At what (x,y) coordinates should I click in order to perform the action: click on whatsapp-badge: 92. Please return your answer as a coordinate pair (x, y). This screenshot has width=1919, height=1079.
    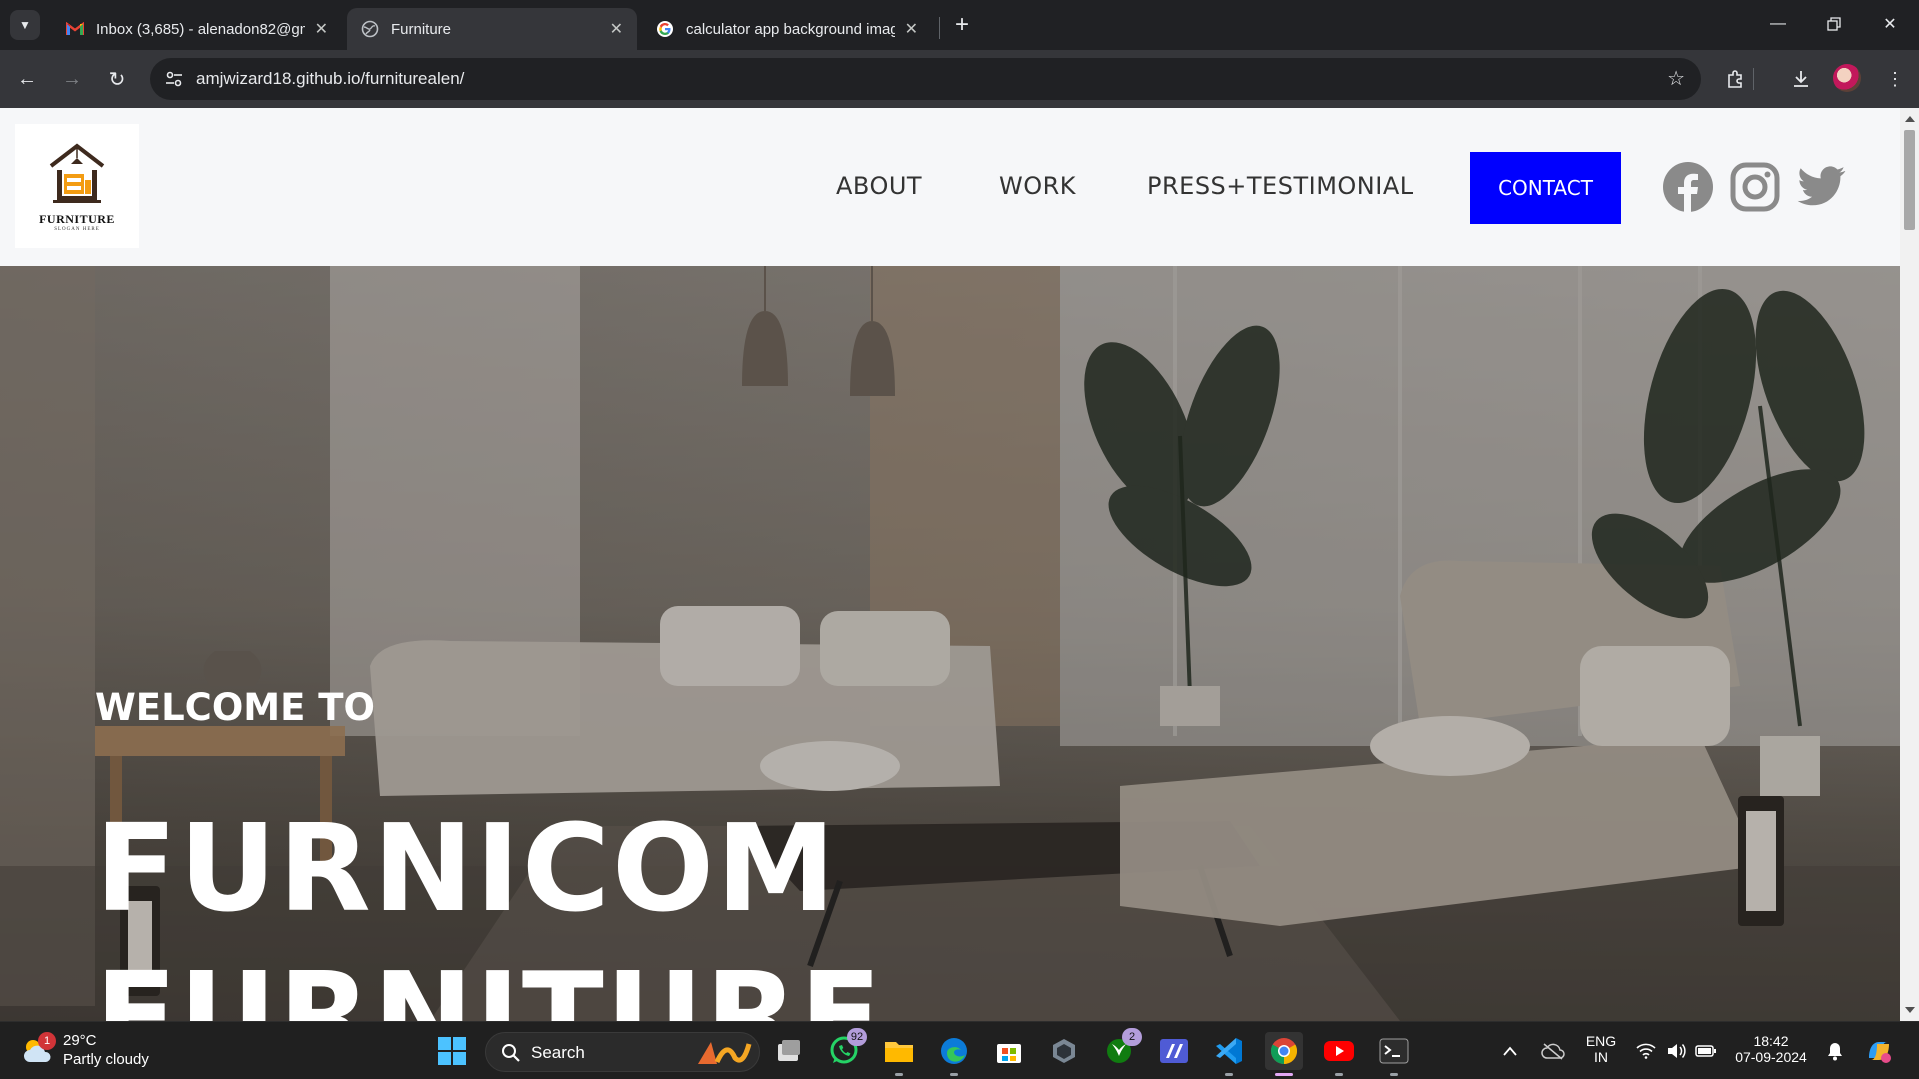
    Looking at the image, I should click on (857, 1037).